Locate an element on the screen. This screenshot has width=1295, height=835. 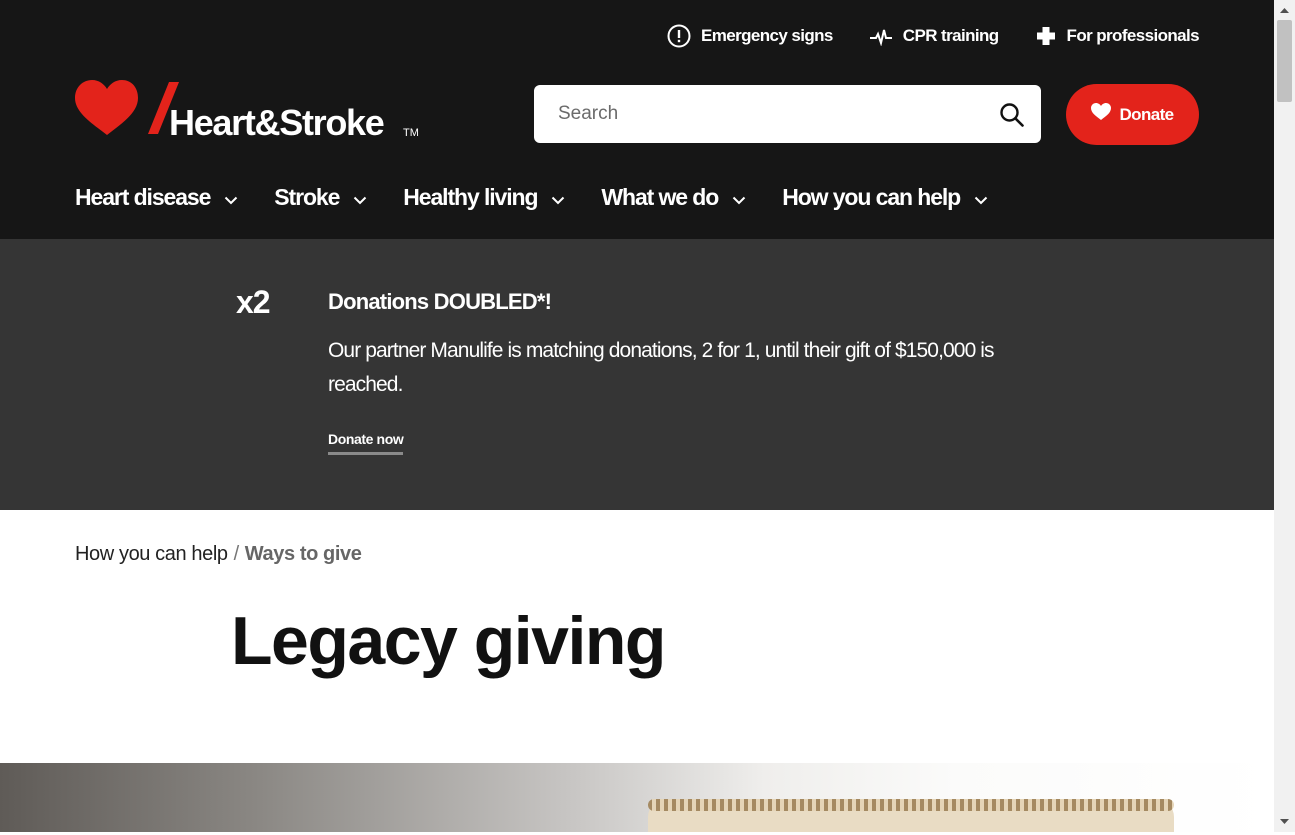
cpr-training-label: CPR training is located at coordinates (950, 35).